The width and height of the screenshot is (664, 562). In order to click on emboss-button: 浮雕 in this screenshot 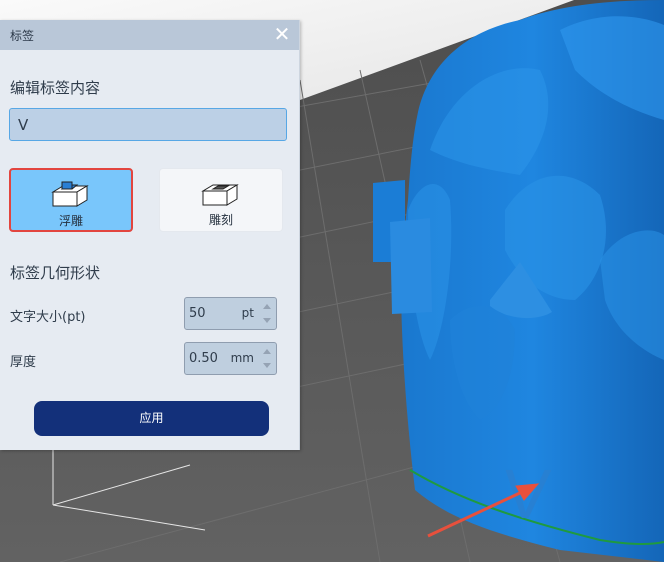, I will do `click(71, 200)`.